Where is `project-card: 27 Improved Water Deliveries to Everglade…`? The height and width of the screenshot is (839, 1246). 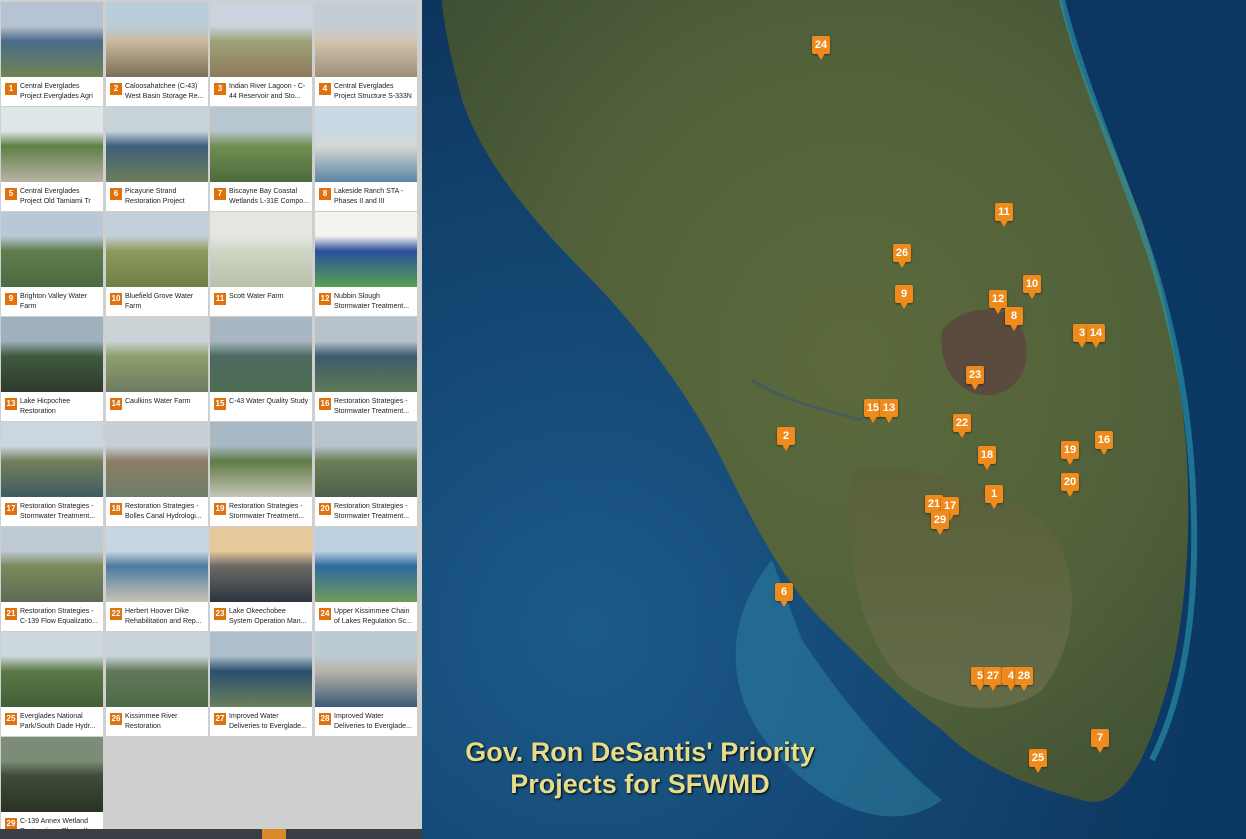 project-card: 27 Improved Water Deliveries to Everglade… is located at coordinates (261, 684).